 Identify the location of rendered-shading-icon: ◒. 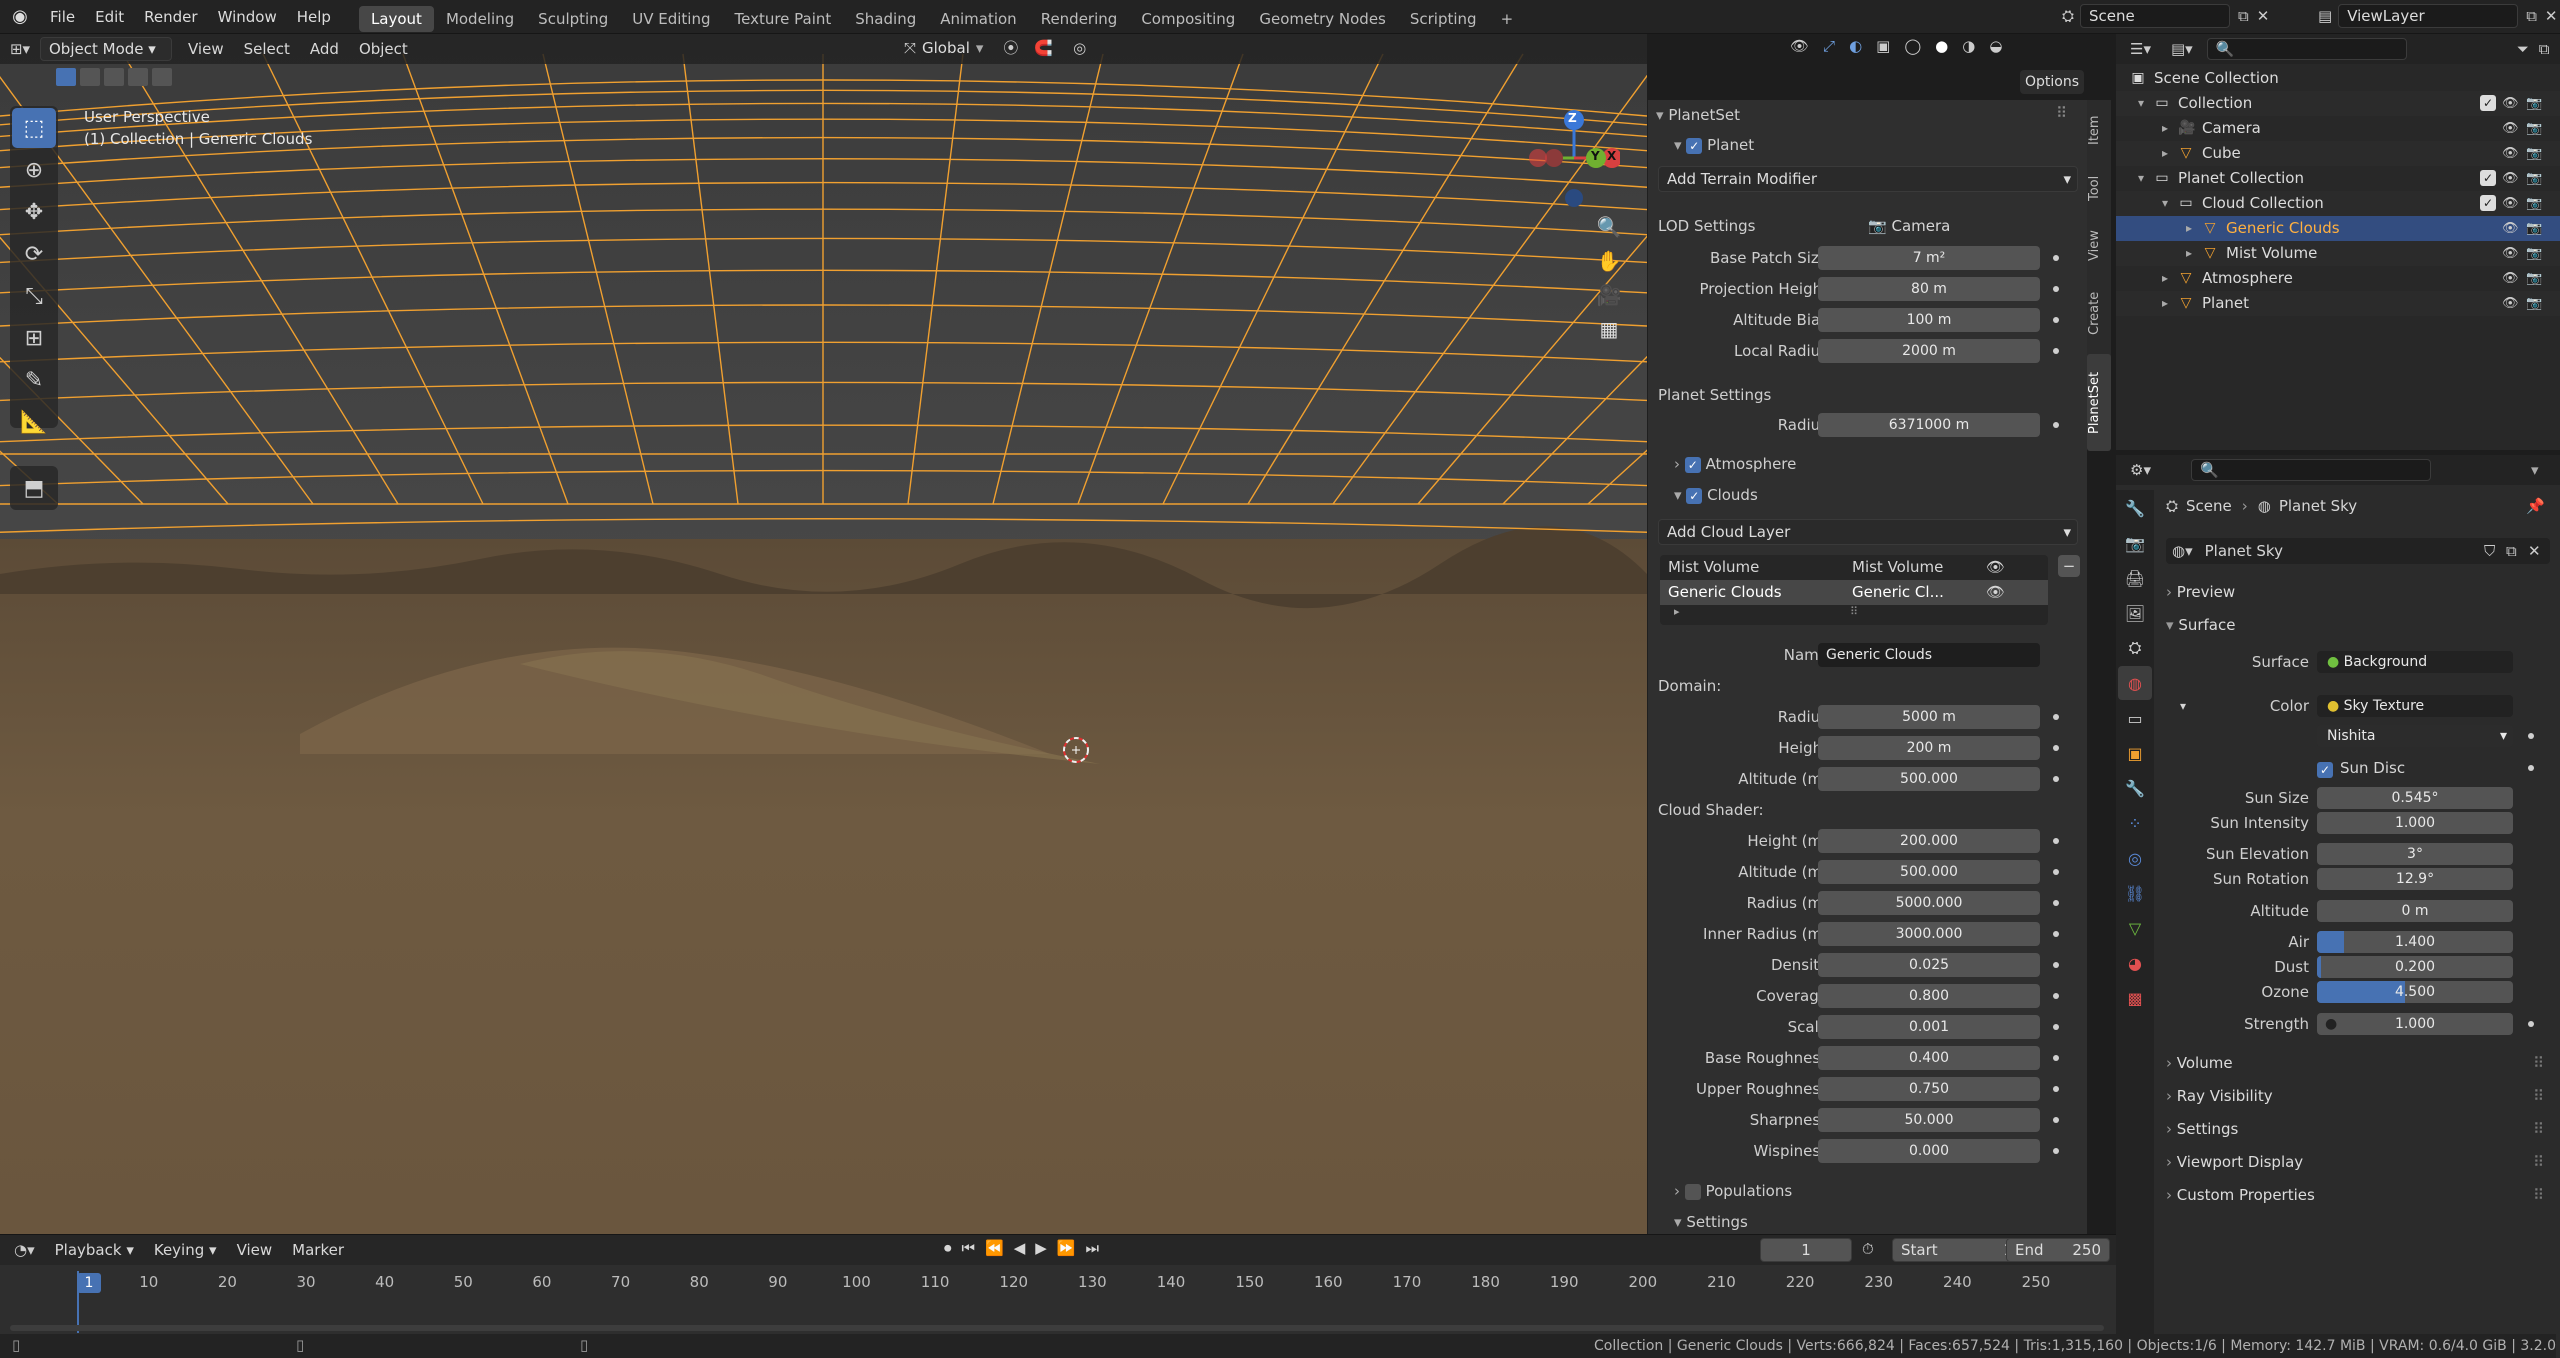
(1995, 46).